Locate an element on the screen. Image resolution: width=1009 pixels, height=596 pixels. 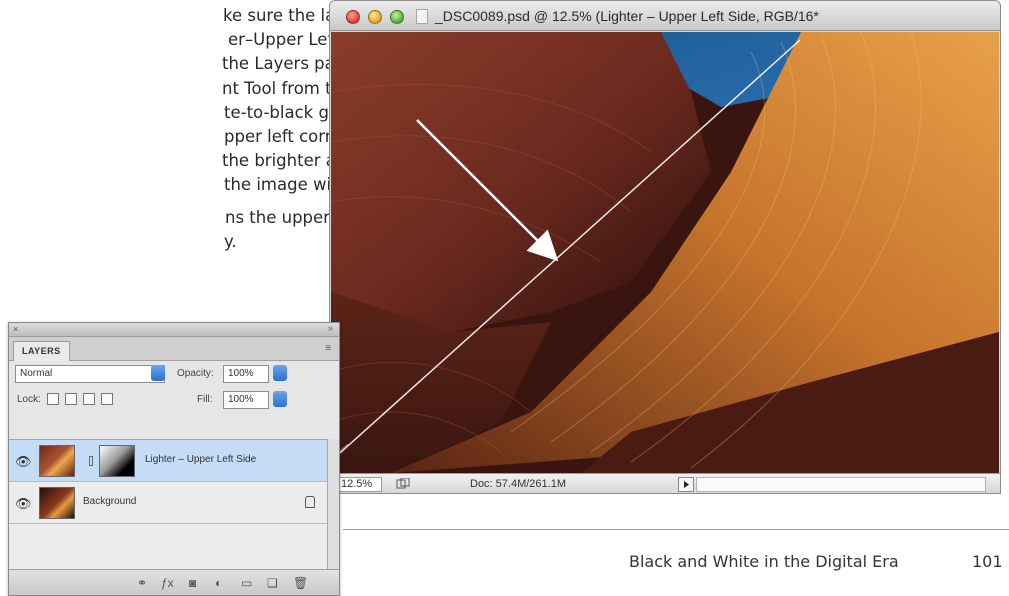
palette-footer: ⚭ ƒx ◙ ◐ ▭ ❏ 🗑 is located at coordinates (174, 582).